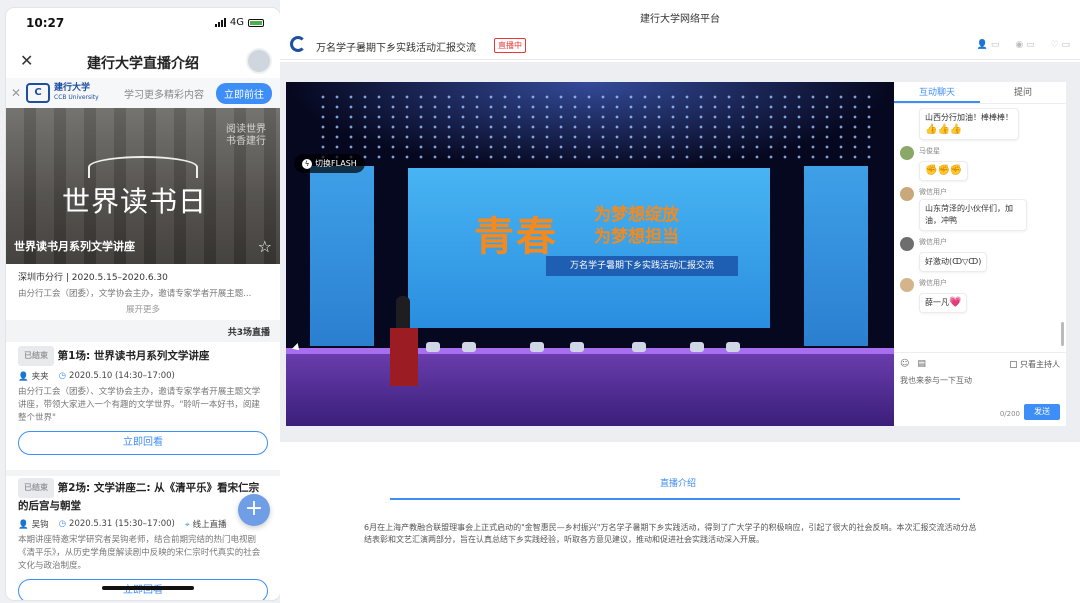  Describe the element at coordinates (1042, 412) in the screenshot. I see `send-button: 发送` at that location.